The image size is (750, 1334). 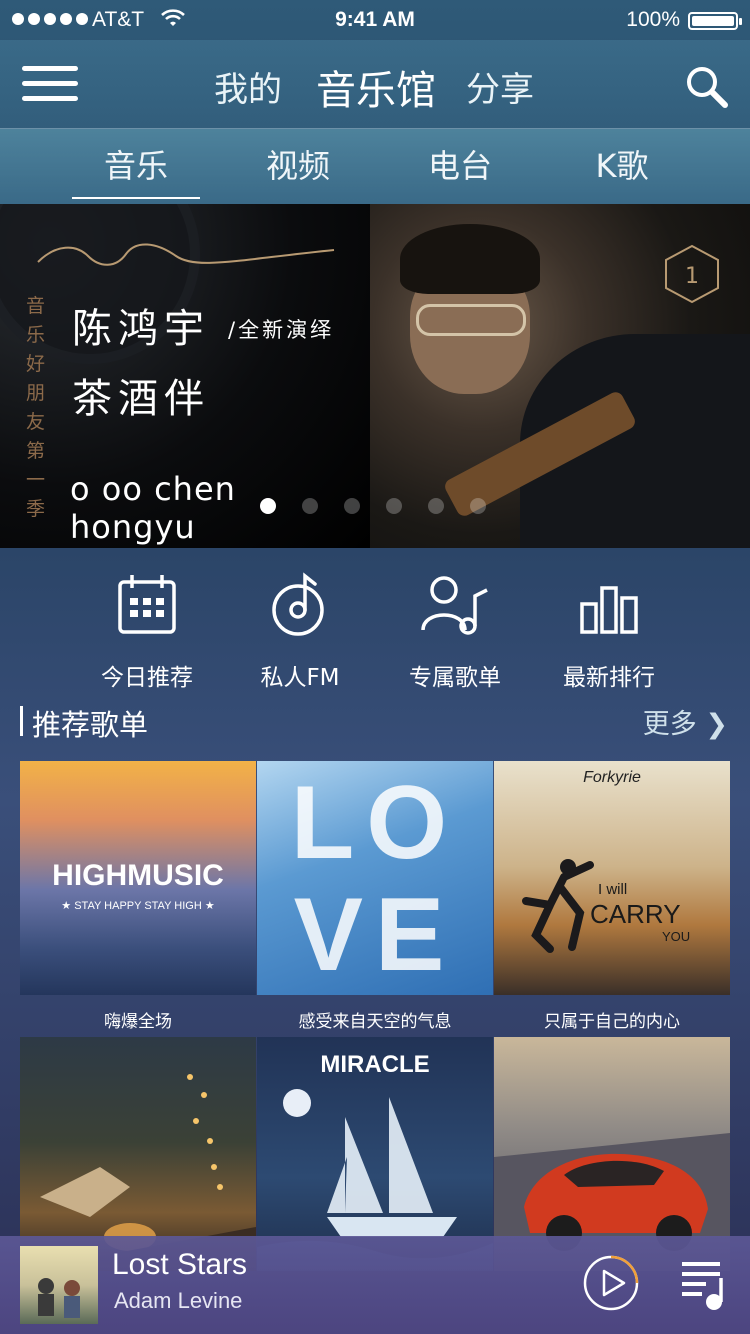 I want to click on tab-music-hall: 音乐馆, so click(x=376, y=87).